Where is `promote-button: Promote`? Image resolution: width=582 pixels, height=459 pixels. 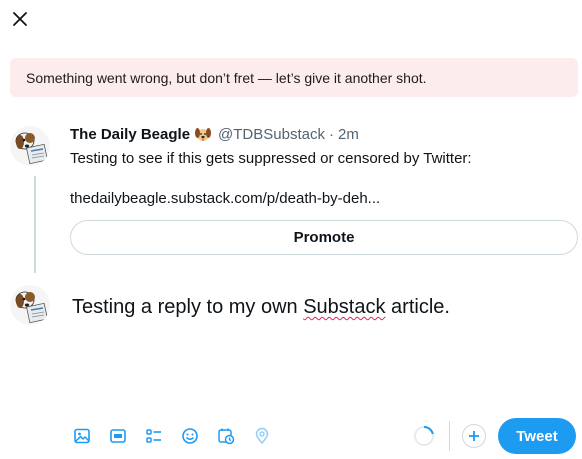
promote-button: Promote is located at coordinates (324, 237).